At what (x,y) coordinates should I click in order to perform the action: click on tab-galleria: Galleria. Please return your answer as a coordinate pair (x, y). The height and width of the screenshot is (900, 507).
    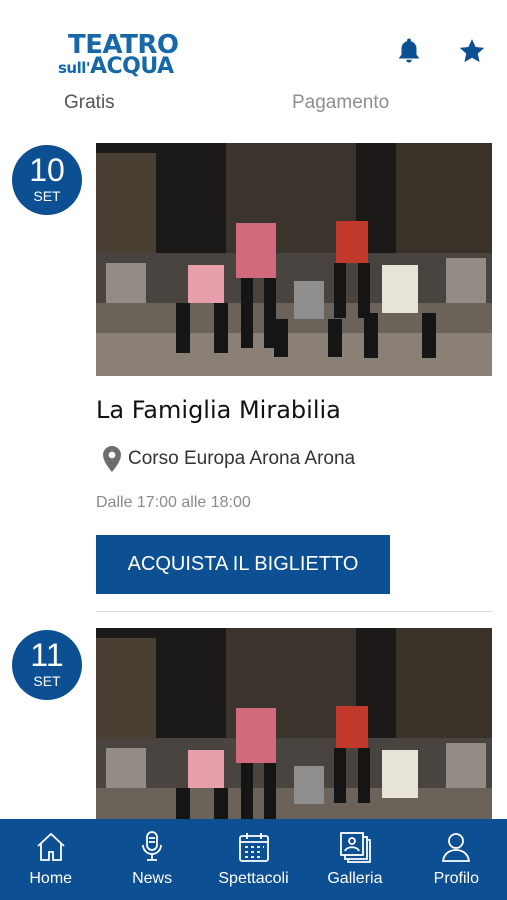
    Looking at the image, I should click on (354, 859).